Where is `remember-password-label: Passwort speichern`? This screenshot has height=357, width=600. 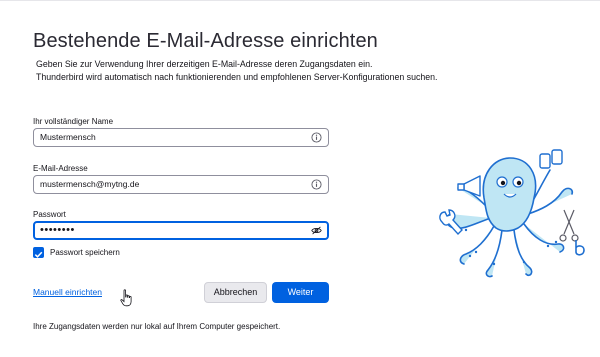
remember-password-label: Passwort speichern is located at coordinates (85, 252).